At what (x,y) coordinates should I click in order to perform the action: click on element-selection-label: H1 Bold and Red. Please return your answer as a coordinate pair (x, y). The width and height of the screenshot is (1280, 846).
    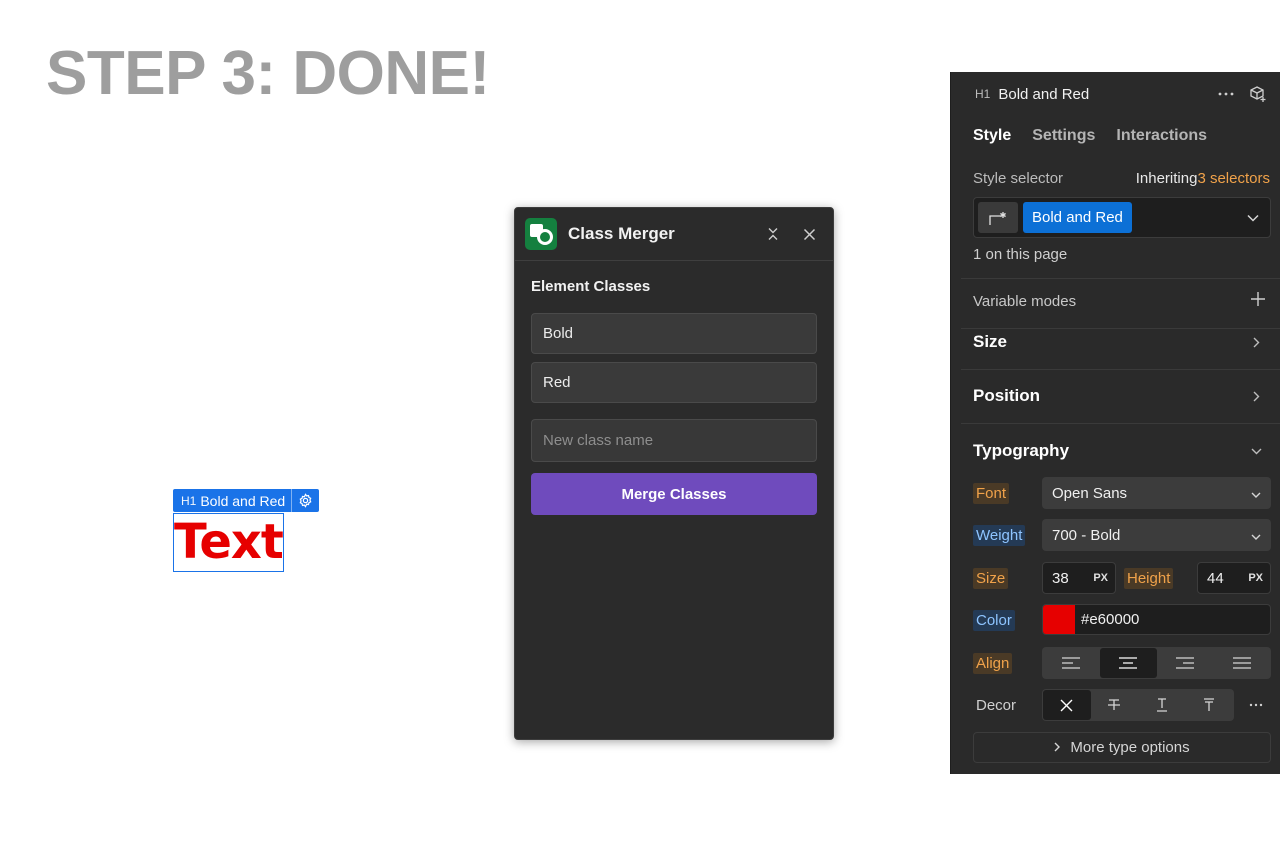
    Looking at the image, I should click on (246, 500).